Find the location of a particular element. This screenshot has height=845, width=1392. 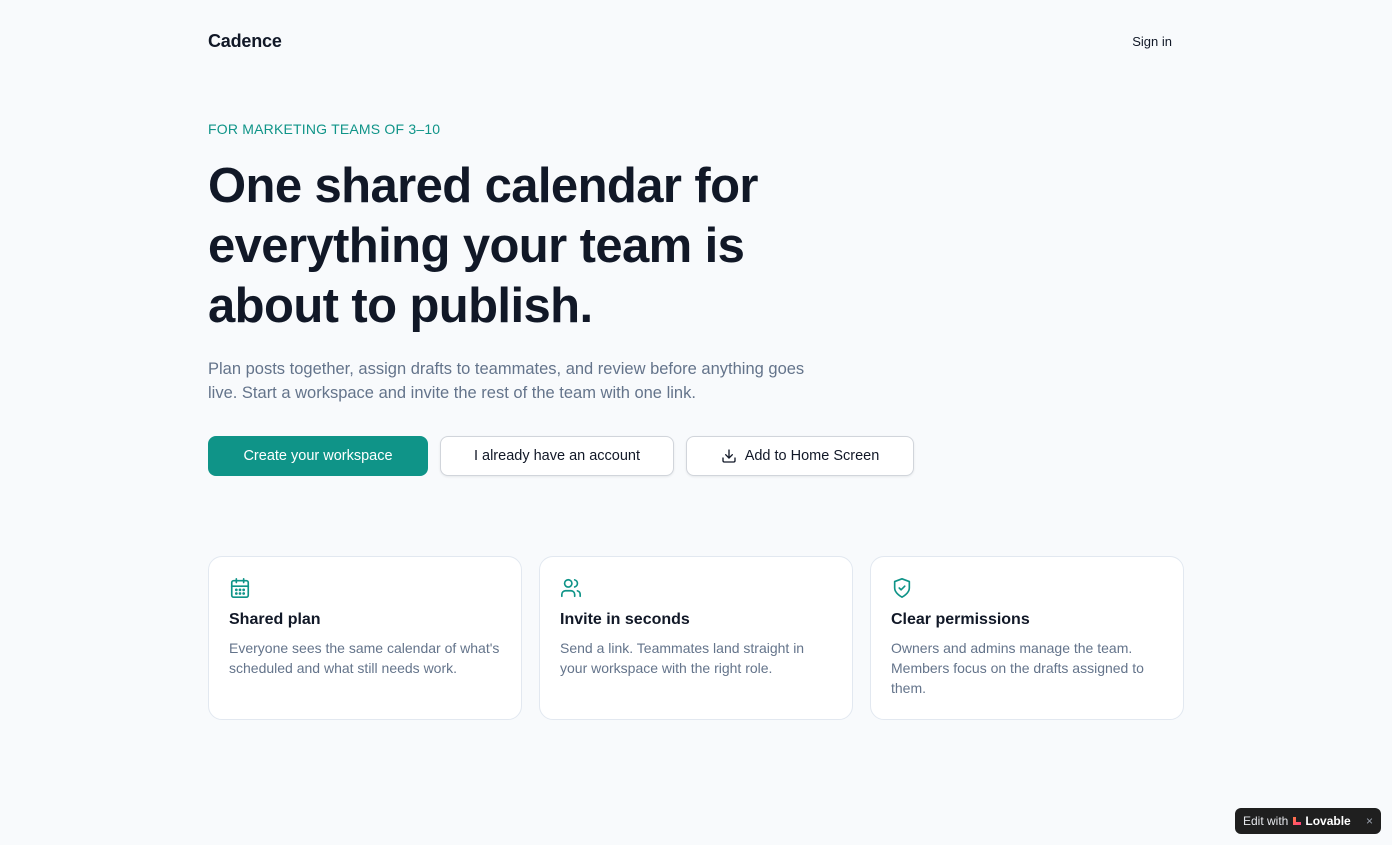

close-icon: × is located at coordinates (1369, 821).